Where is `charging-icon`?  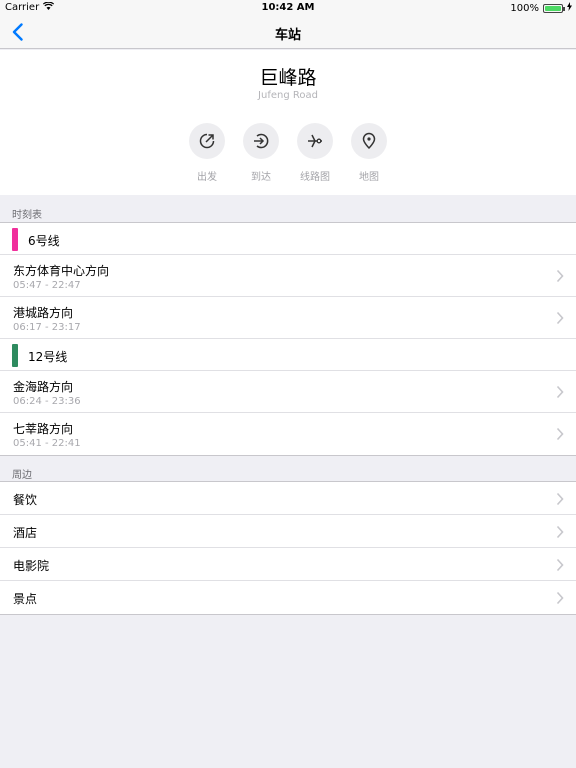 charging-icon is located at coordinates (569, 8).